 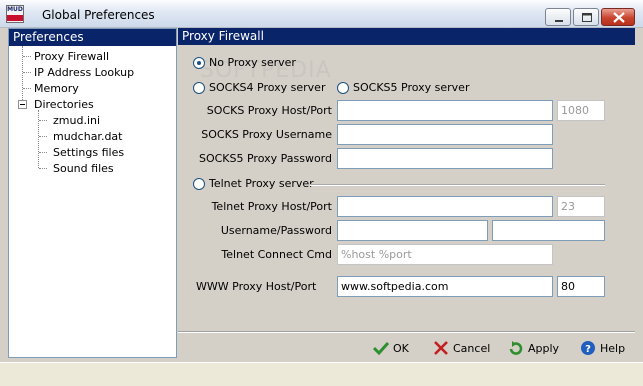 I want to click on directories-collapse-toggle, so click(x=22, y=104).